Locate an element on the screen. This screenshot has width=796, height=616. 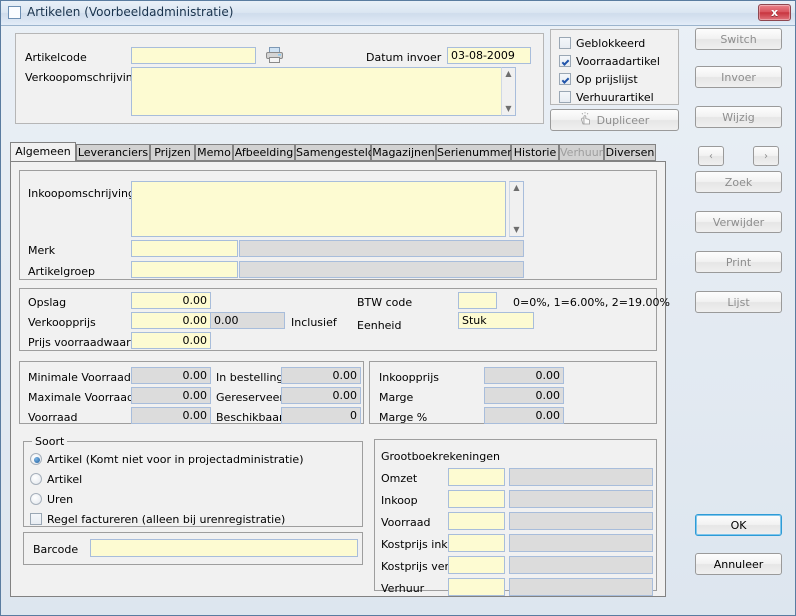
btw-code-input is located at coordinates (477, 300).